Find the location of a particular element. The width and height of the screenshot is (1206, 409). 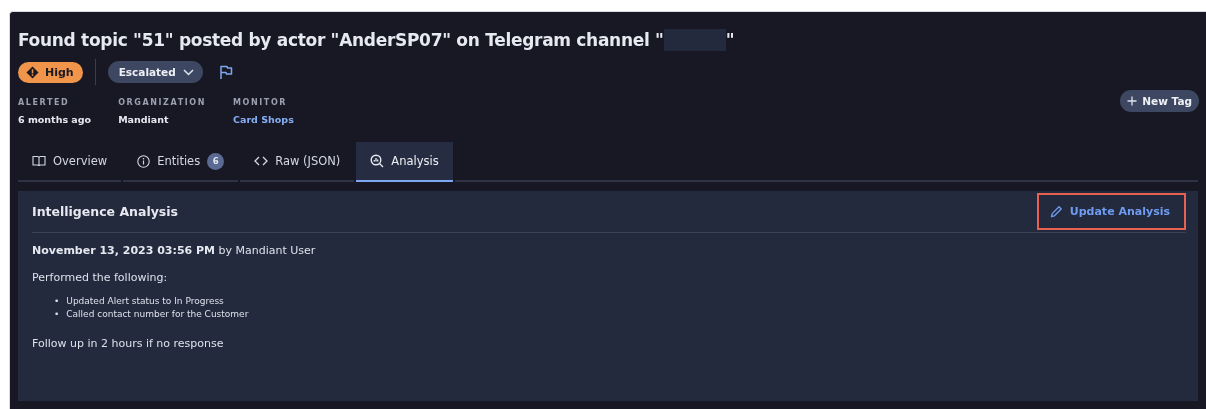

analysis-text: Follow up in 2 hours if no response is located at coordinates (128, 343).